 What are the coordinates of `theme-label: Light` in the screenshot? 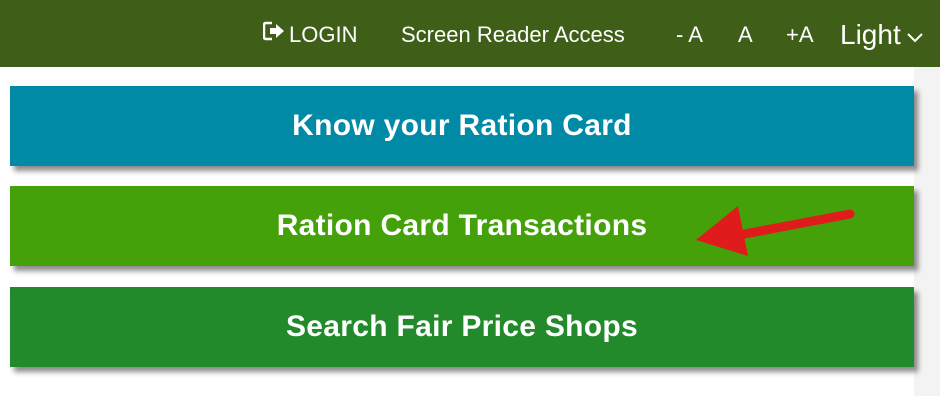 It's located at (870, 34).